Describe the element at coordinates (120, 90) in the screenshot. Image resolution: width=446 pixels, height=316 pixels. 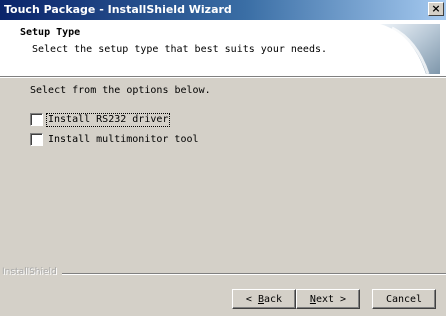
I see `instruction-text: Select from the options below.` at that location.